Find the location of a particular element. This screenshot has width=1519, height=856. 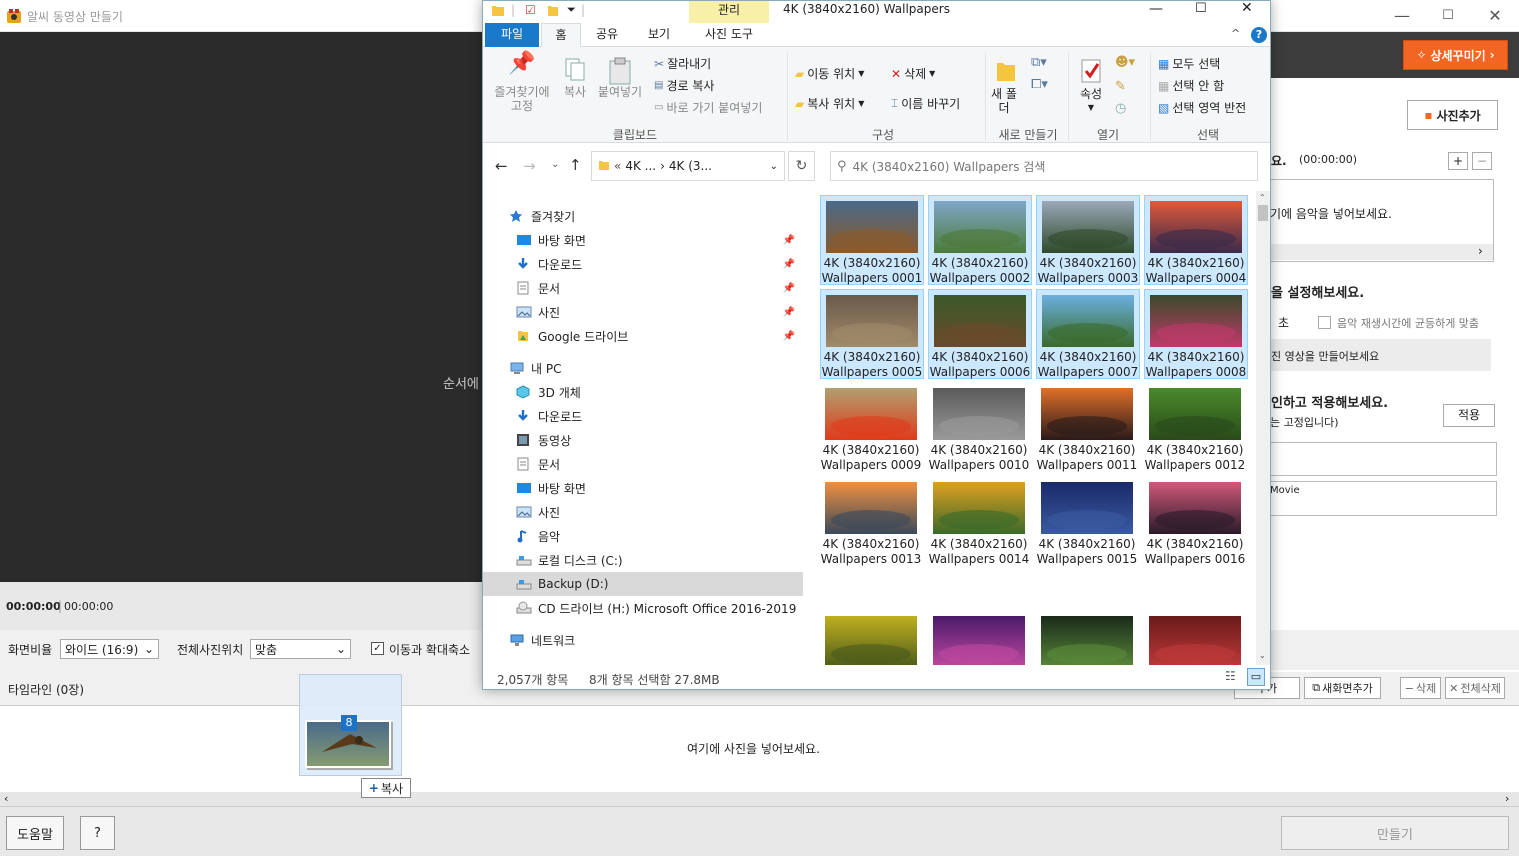

close-icon: ✕ is located at coordinates (1247, 8).